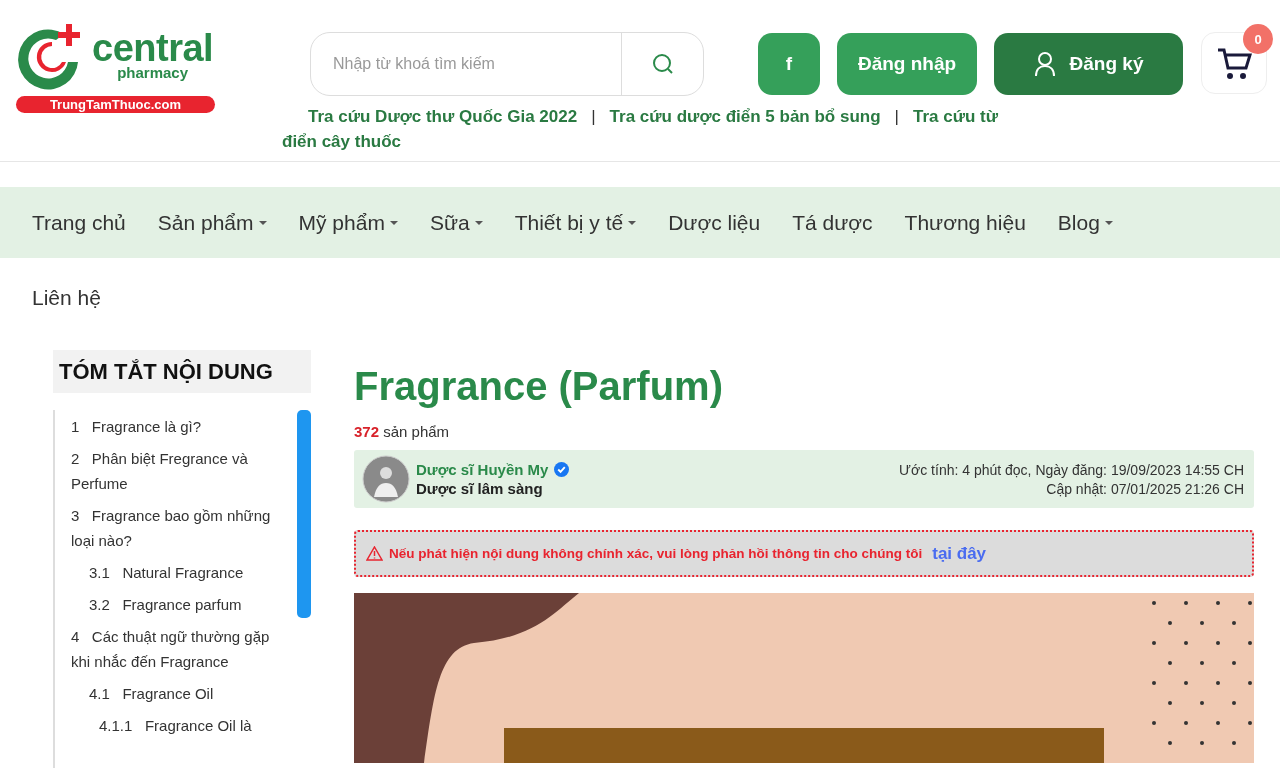 The height and width of the screenshot is (768, 1280). Describe the element at coordinates (374, 553) in the screenshot. I see `warning-icon` at that location.